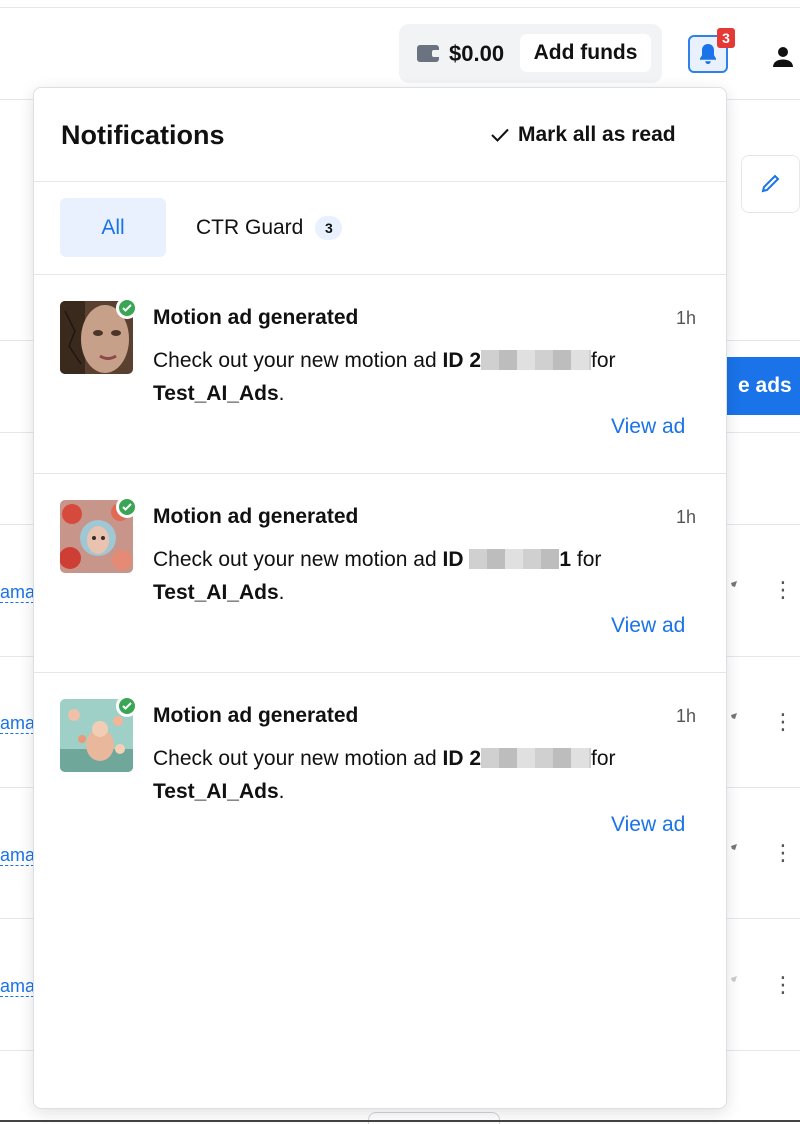  What do you see at coordinates (113, 227) in the screenshot?
I see `tab-all: All` at bounding box center [113, 227].